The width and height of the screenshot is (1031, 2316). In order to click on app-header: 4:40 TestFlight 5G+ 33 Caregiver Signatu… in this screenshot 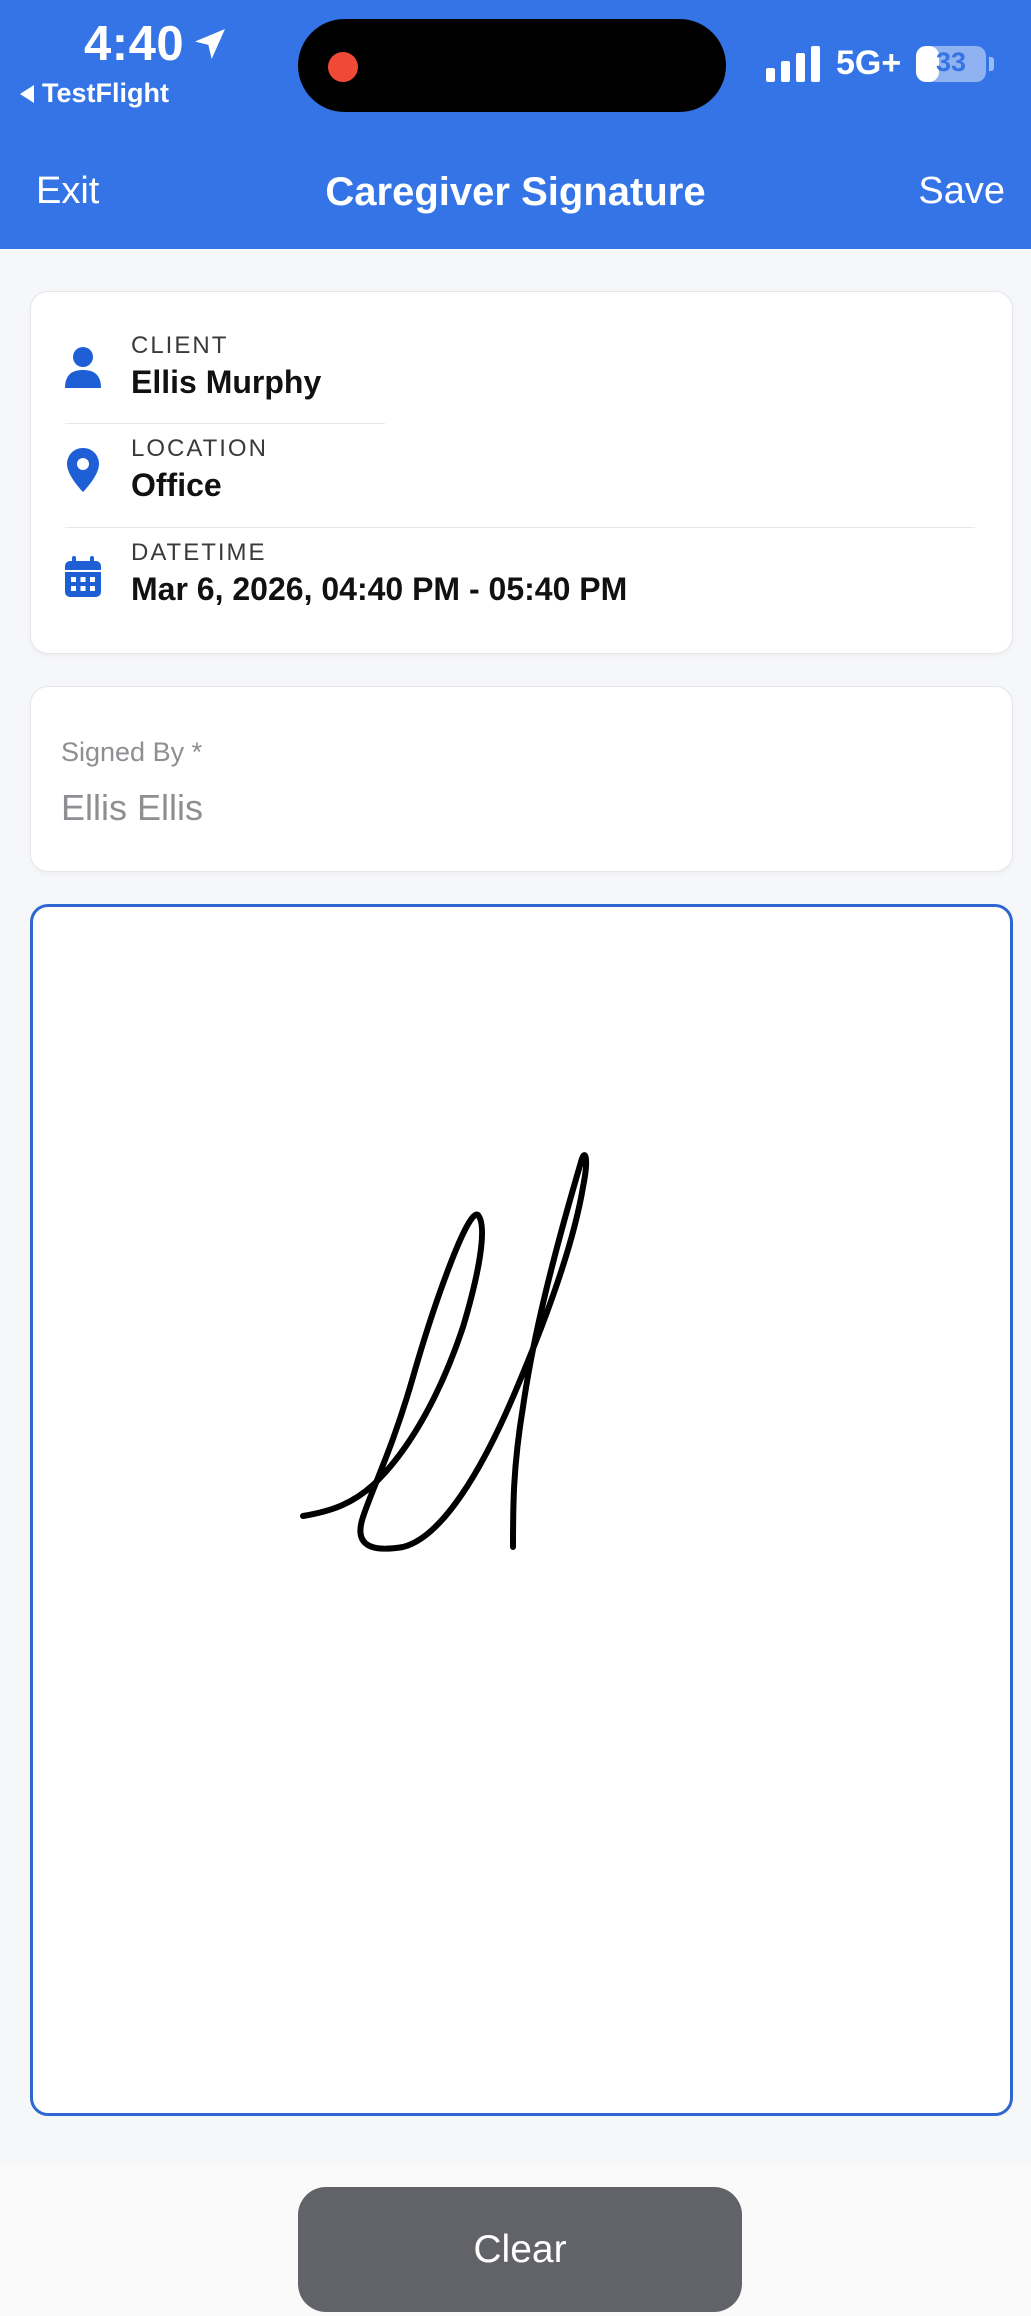, I will do `click(515, 124)`.